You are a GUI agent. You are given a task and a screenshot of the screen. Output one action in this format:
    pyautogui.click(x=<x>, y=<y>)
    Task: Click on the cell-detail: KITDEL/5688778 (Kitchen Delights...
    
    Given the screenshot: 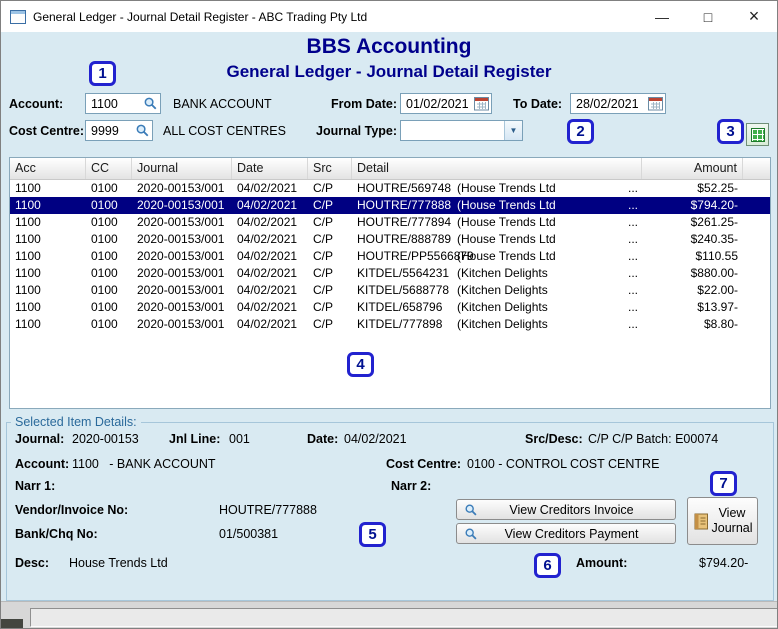 What is the action you would take?
    pyautogui.click(x=497, y=290)
    